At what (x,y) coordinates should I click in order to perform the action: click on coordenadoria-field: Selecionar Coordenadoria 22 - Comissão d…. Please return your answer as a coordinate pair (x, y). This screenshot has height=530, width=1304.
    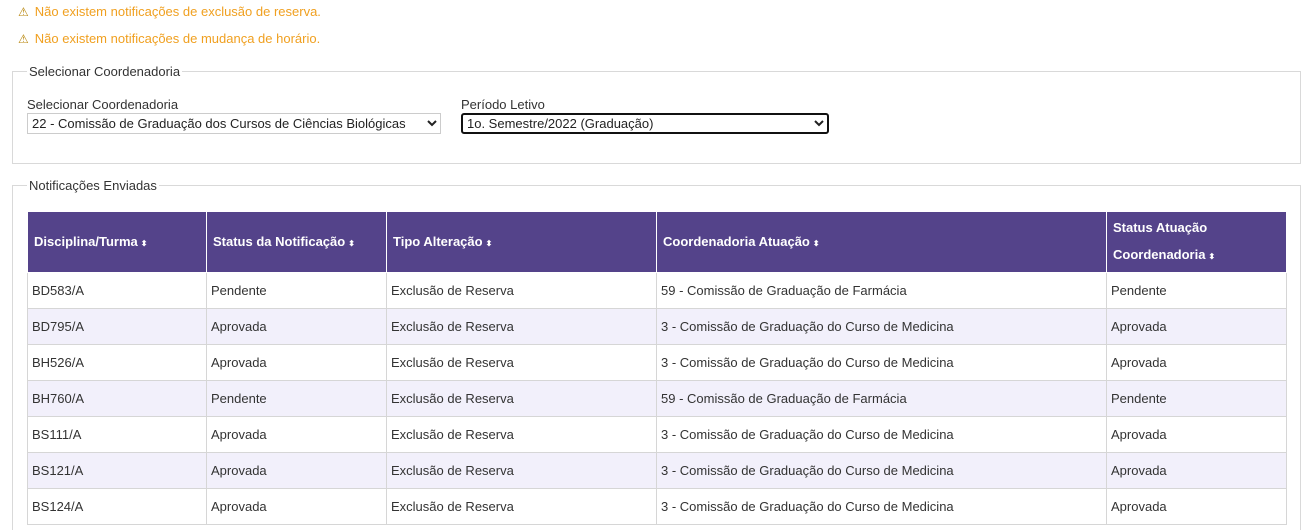
    Looking at the image, I should click on (234, 115).